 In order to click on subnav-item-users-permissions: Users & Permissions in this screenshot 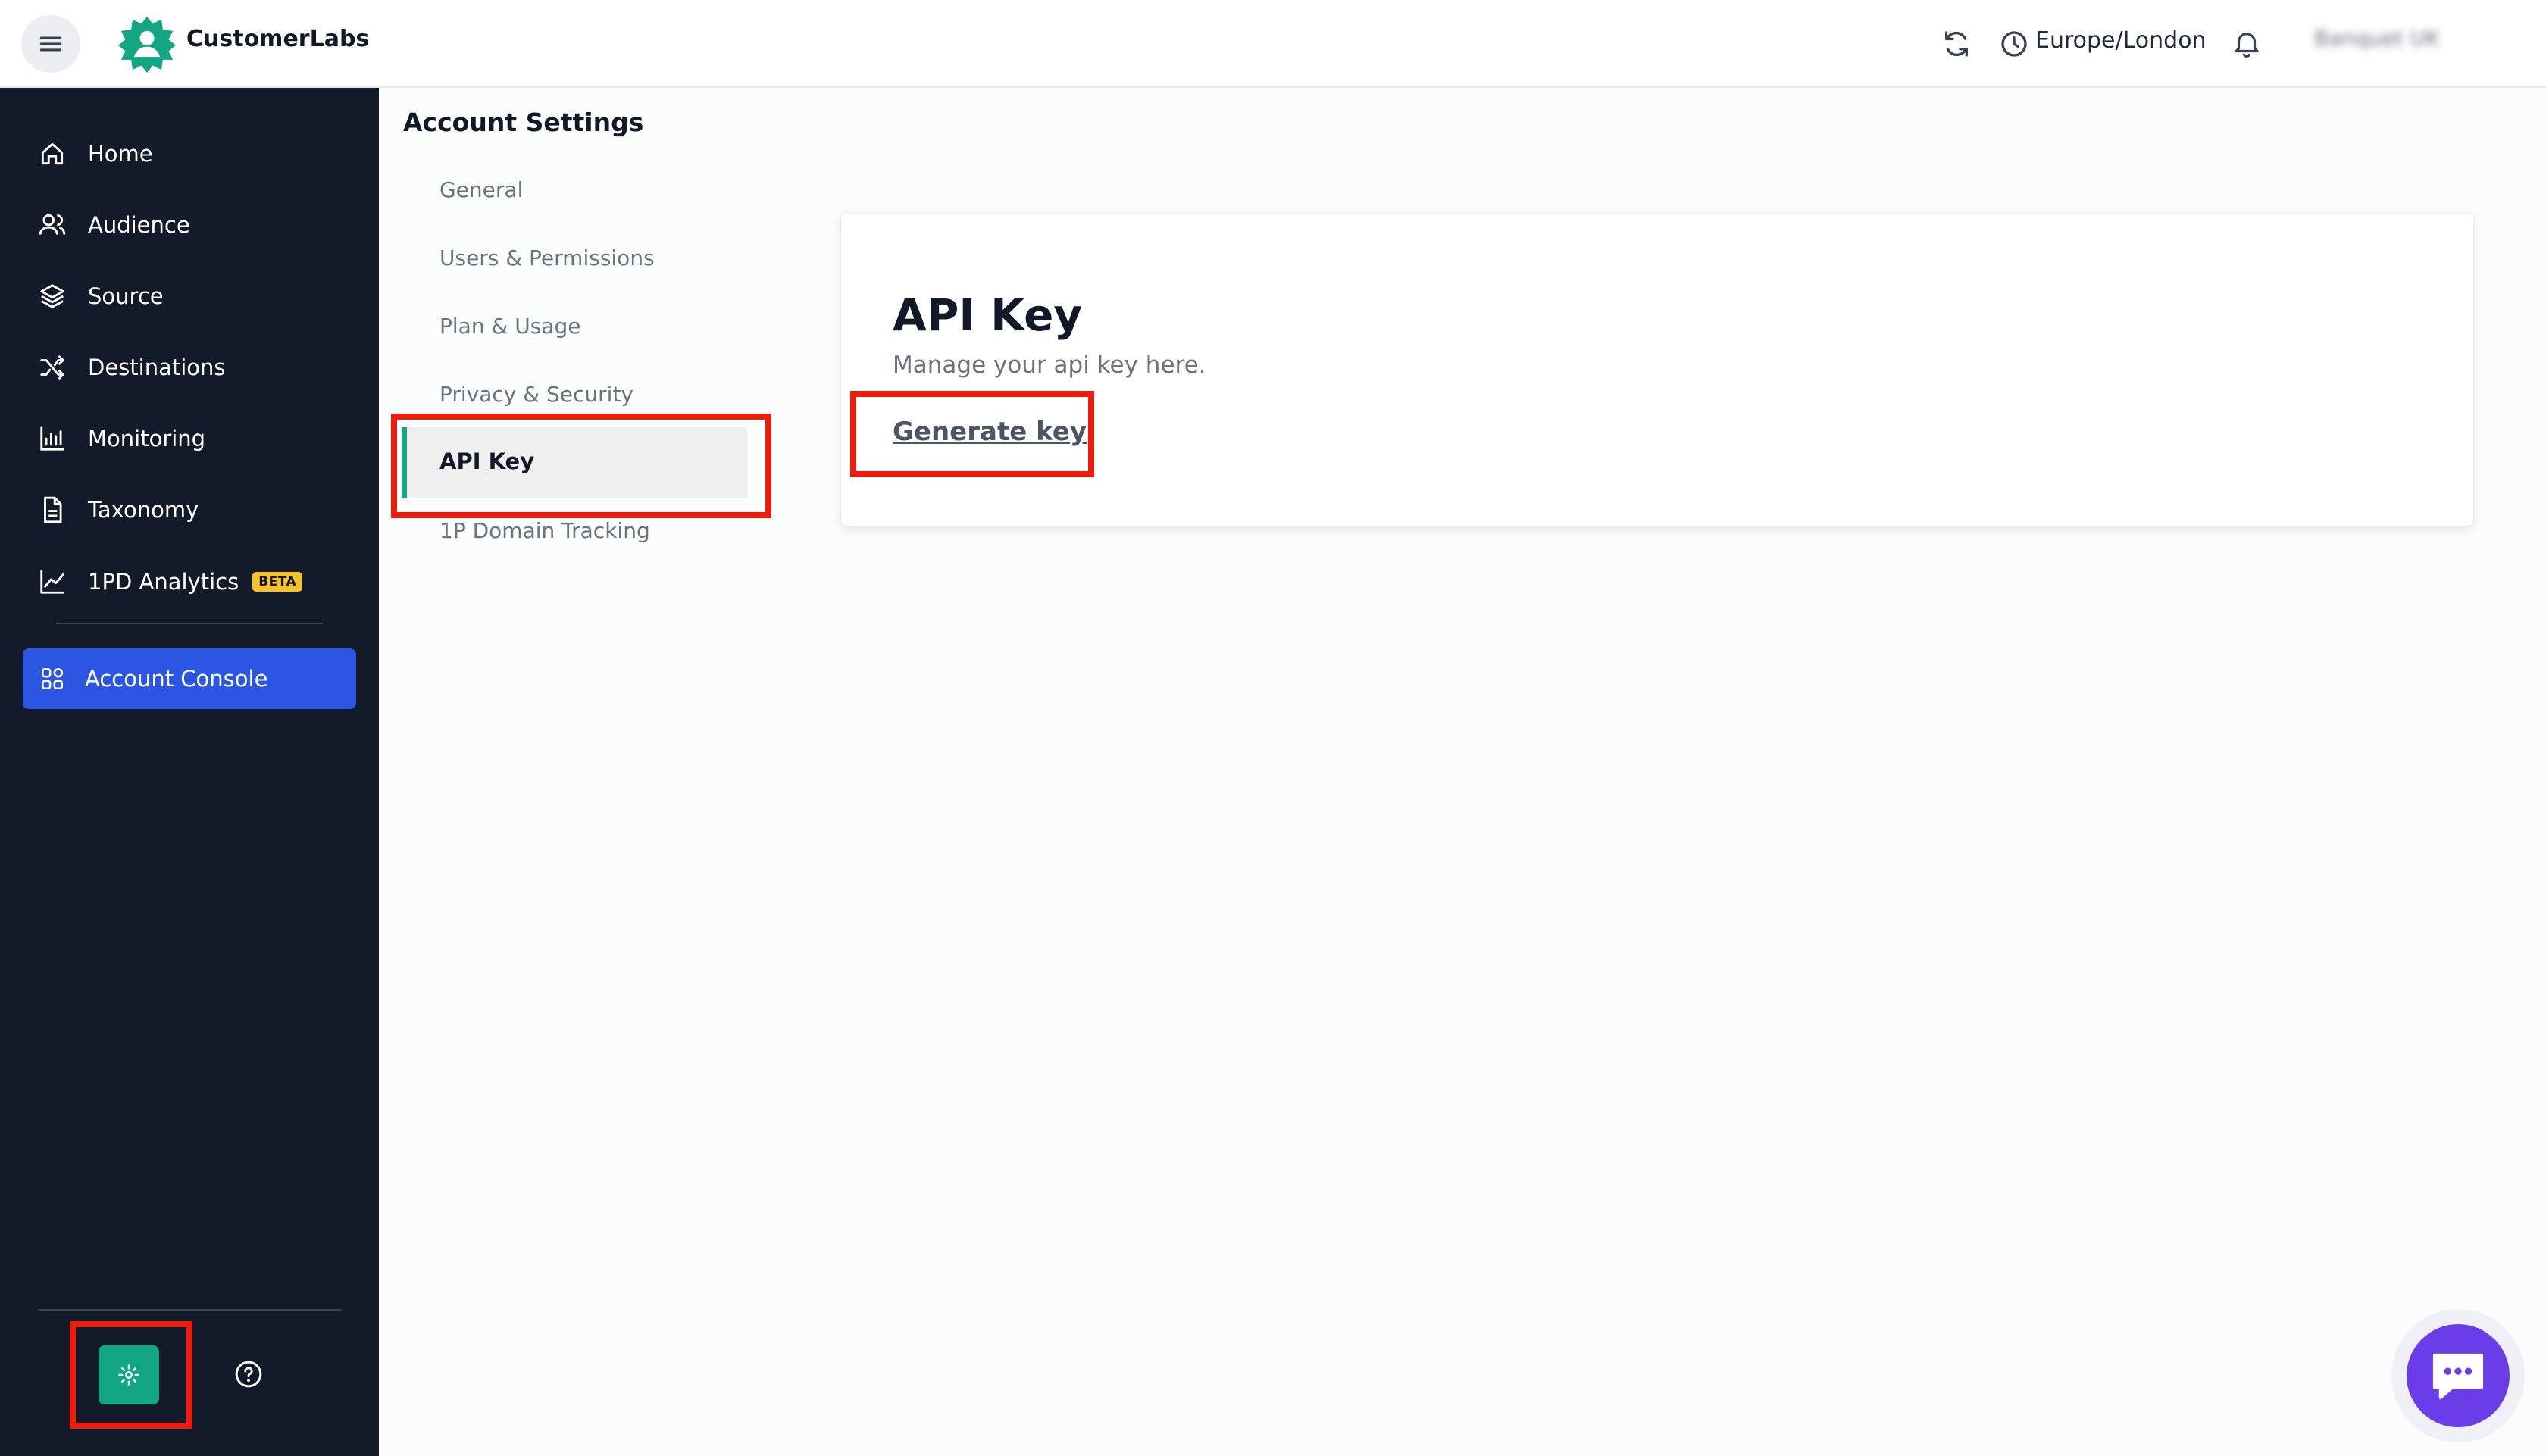, I will do `click(547, 257)`.